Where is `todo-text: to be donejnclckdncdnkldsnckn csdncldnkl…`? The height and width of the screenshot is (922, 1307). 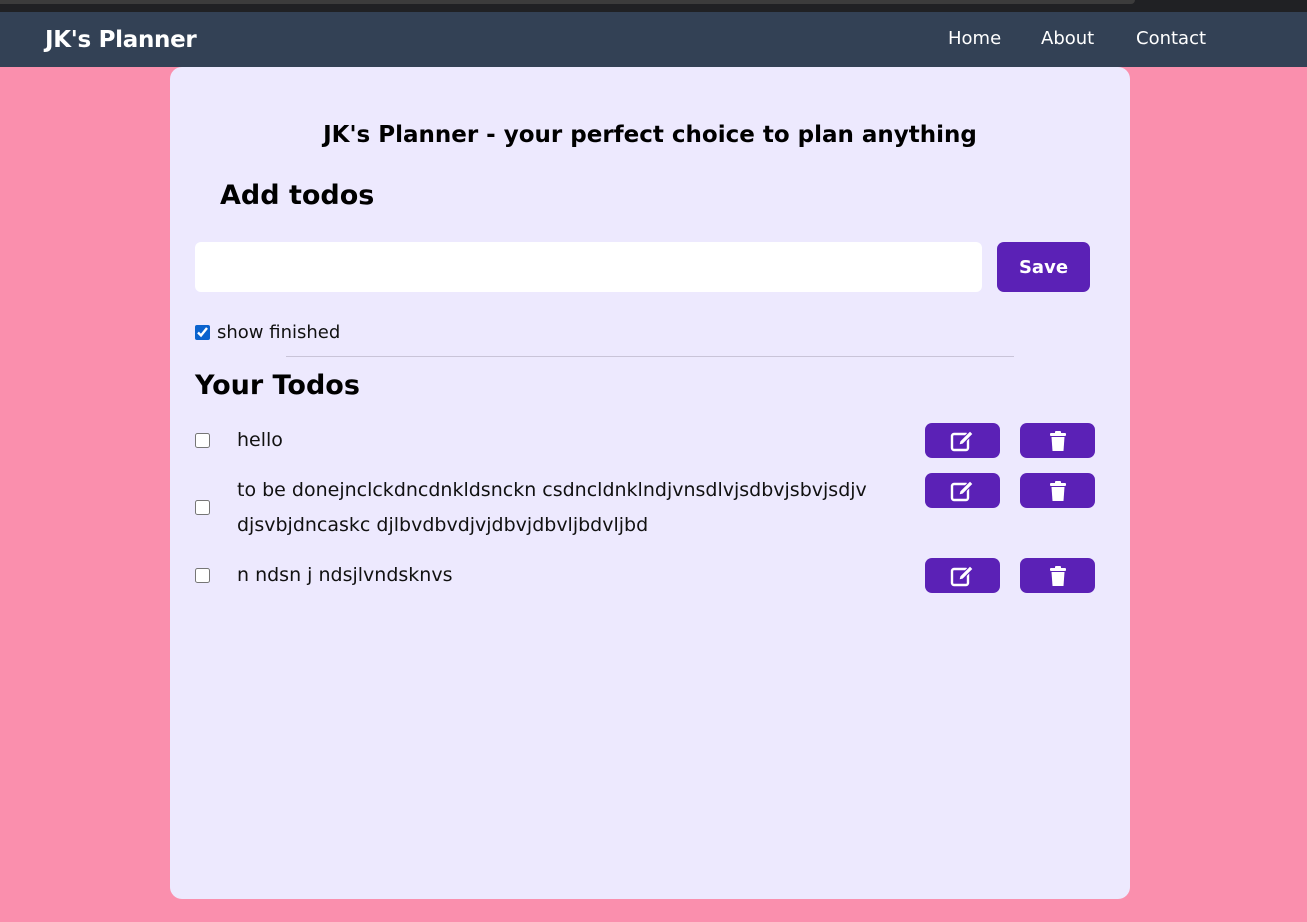
todo-text: to be donejnclckdncdnkldsnckn csdncldnkl… is located at coordinates (552, 507).